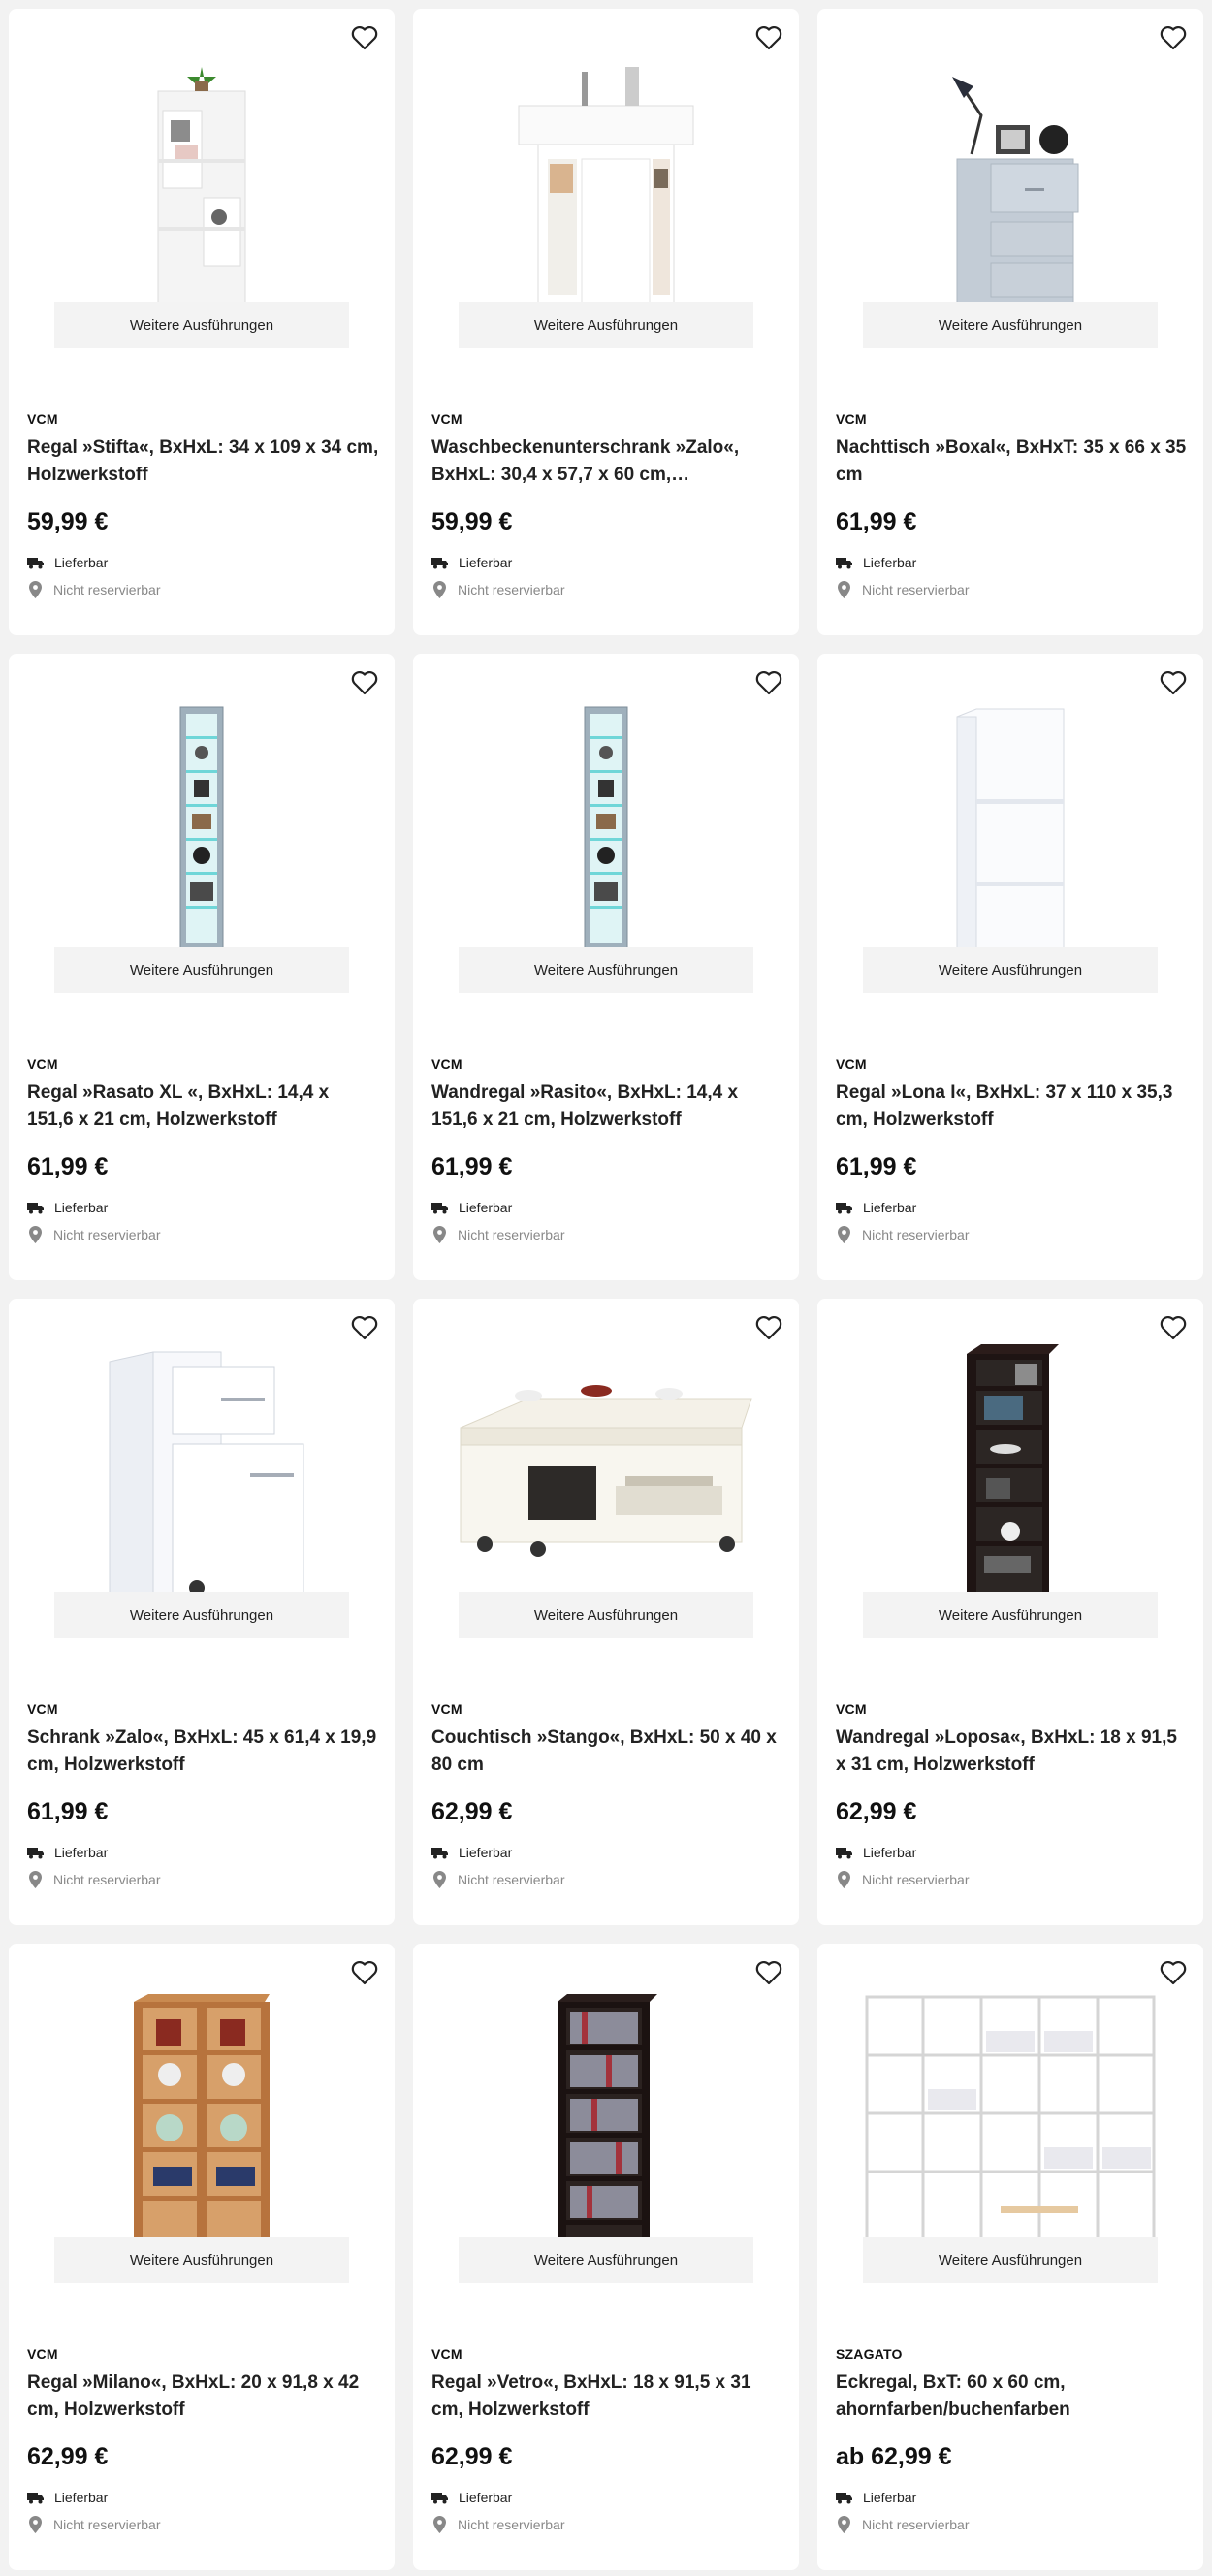 This screenshot has width=1212, height=2576. I want to click on product-price: 59,99 €, so click(472, 521).